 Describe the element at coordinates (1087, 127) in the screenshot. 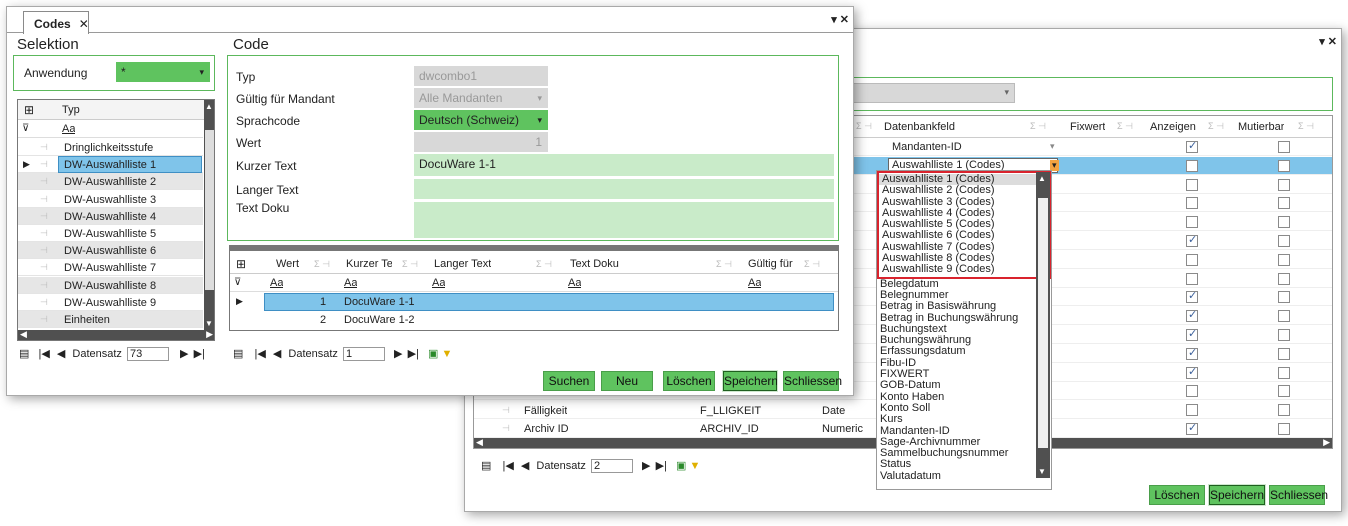

I see `col-fixwert: Fixwert` at that location.